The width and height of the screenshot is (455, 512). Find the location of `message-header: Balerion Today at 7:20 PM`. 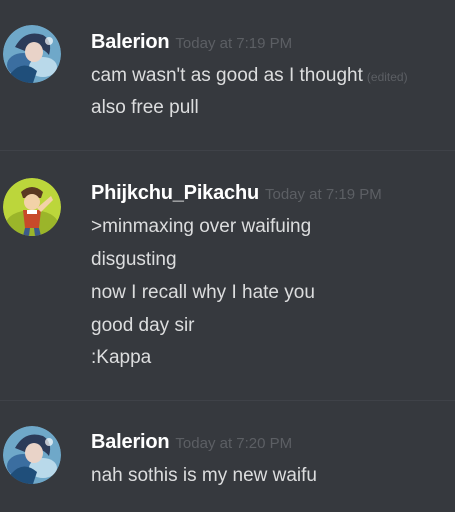

message-header: Balerion Today at 7:20 PM is located at coordinates (191, 442).